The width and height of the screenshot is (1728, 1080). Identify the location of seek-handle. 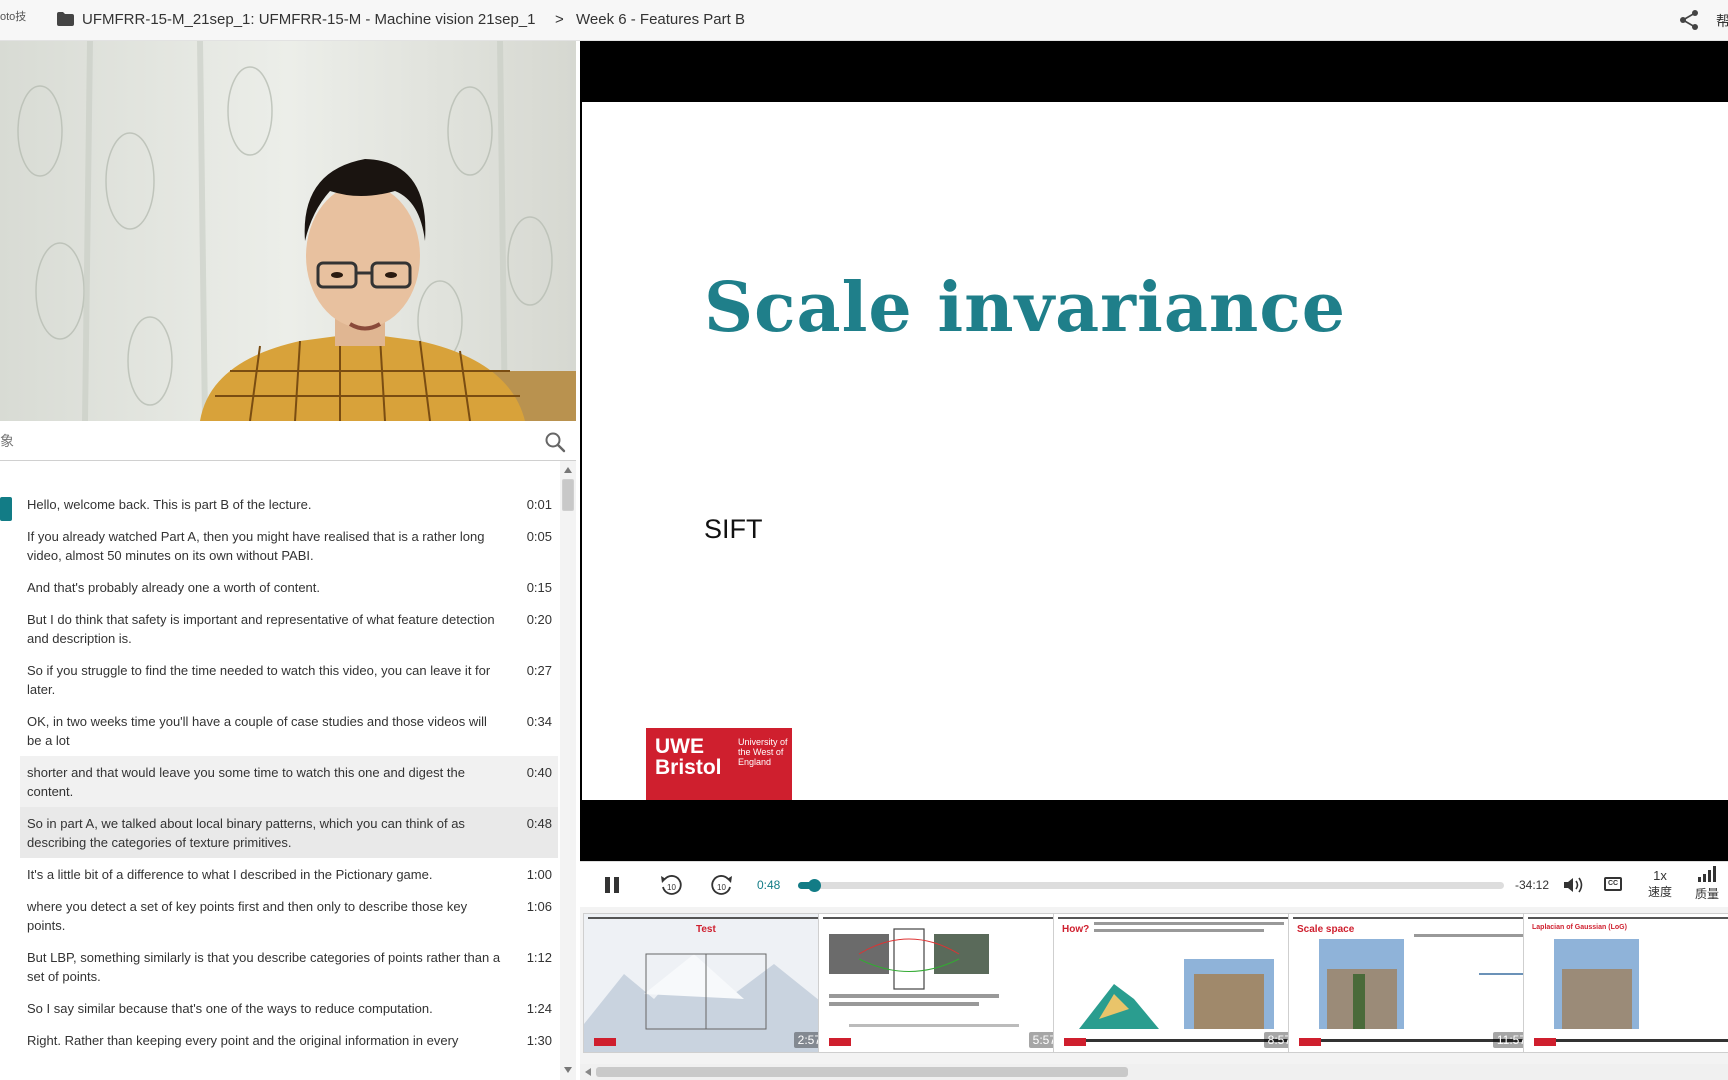
(815, 885).